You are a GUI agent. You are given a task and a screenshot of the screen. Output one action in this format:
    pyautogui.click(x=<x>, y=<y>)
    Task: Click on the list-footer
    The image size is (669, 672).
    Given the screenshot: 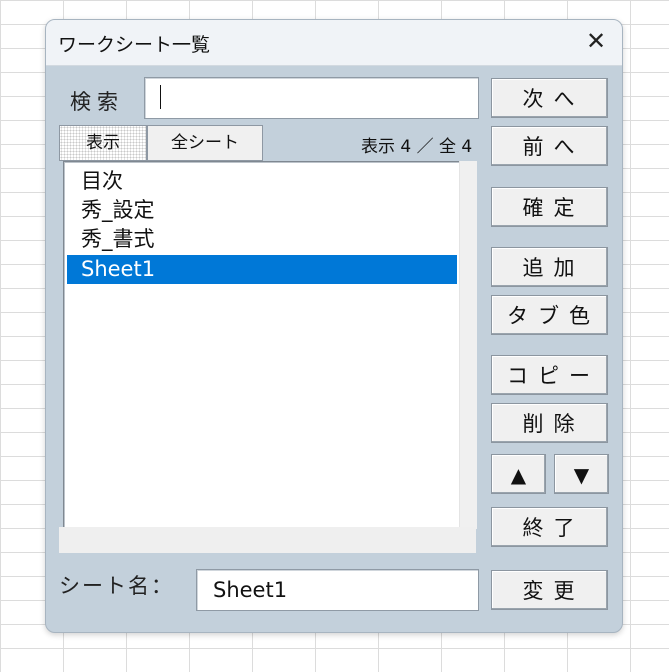 What is the action you would take?
    pyautogui.click(x=267, y=540)
    